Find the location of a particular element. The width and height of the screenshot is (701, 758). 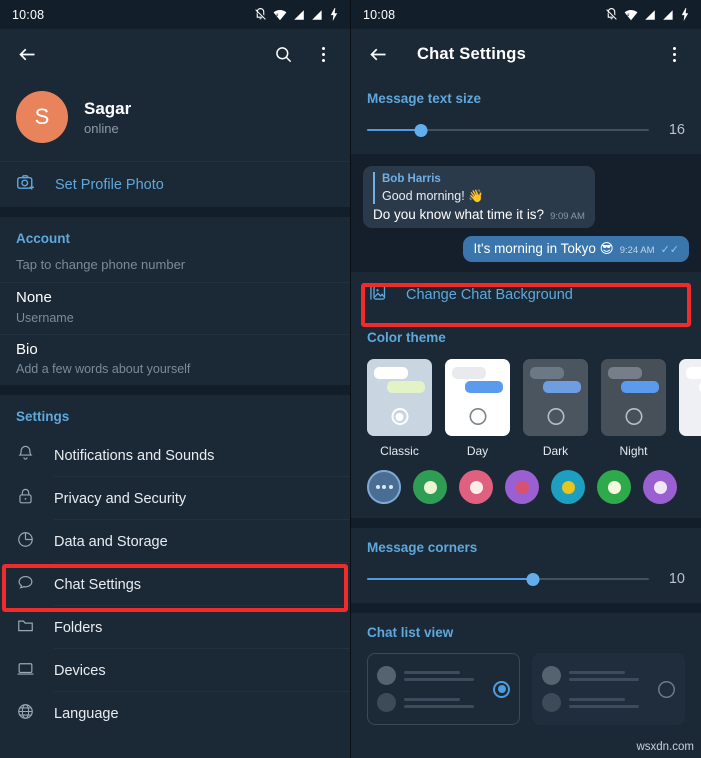

color-theme-a: A is located at coordinates (690, 408).